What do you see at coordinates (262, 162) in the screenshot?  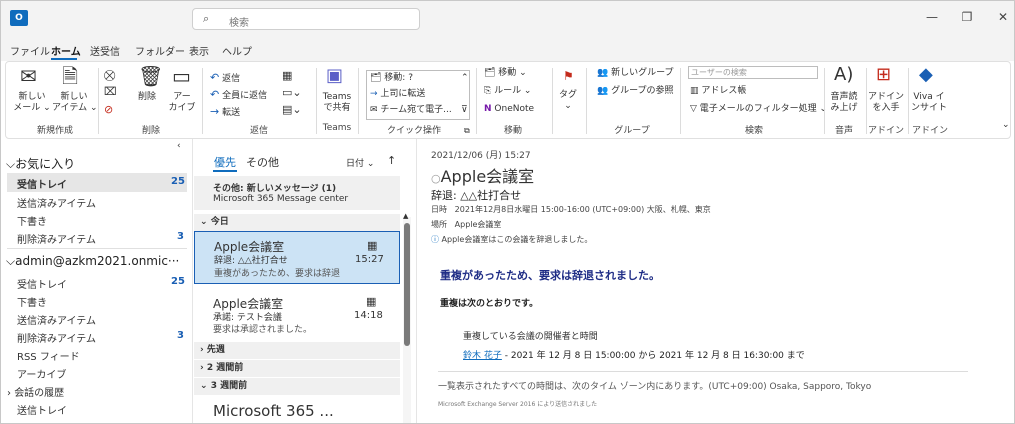 I see `tab-other: その他` at bounding box center [262, 162].